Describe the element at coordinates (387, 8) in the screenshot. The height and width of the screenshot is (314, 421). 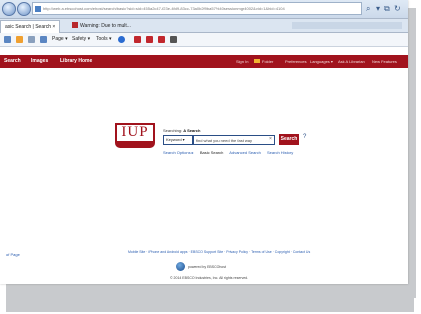
I see `compat-icon: ⧉` at that location.